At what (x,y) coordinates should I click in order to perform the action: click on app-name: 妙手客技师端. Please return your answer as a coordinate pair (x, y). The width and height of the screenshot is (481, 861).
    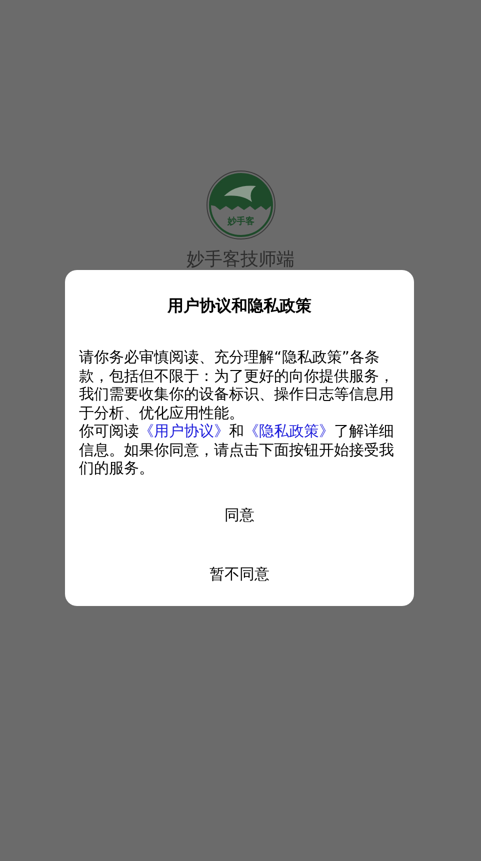
    Looking at the image, I should click on (240, 260).